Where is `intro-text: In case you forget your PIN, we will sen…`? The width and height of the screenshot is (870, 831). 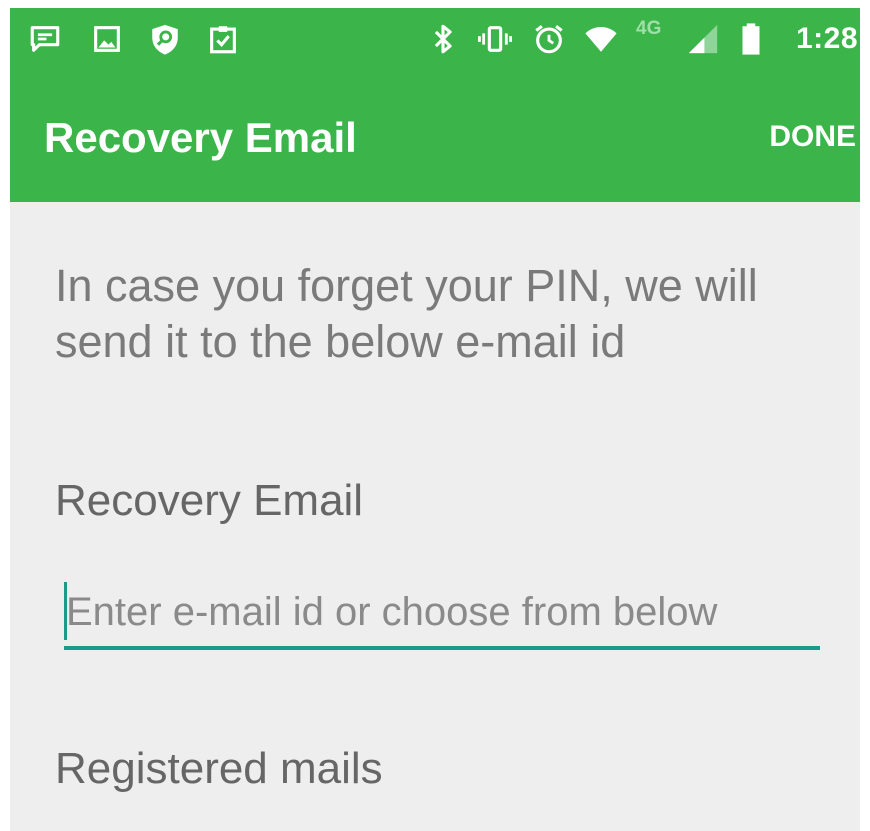
intro-text: In case you forget your PIN, we will sen… is located at coordinates (406, 313).